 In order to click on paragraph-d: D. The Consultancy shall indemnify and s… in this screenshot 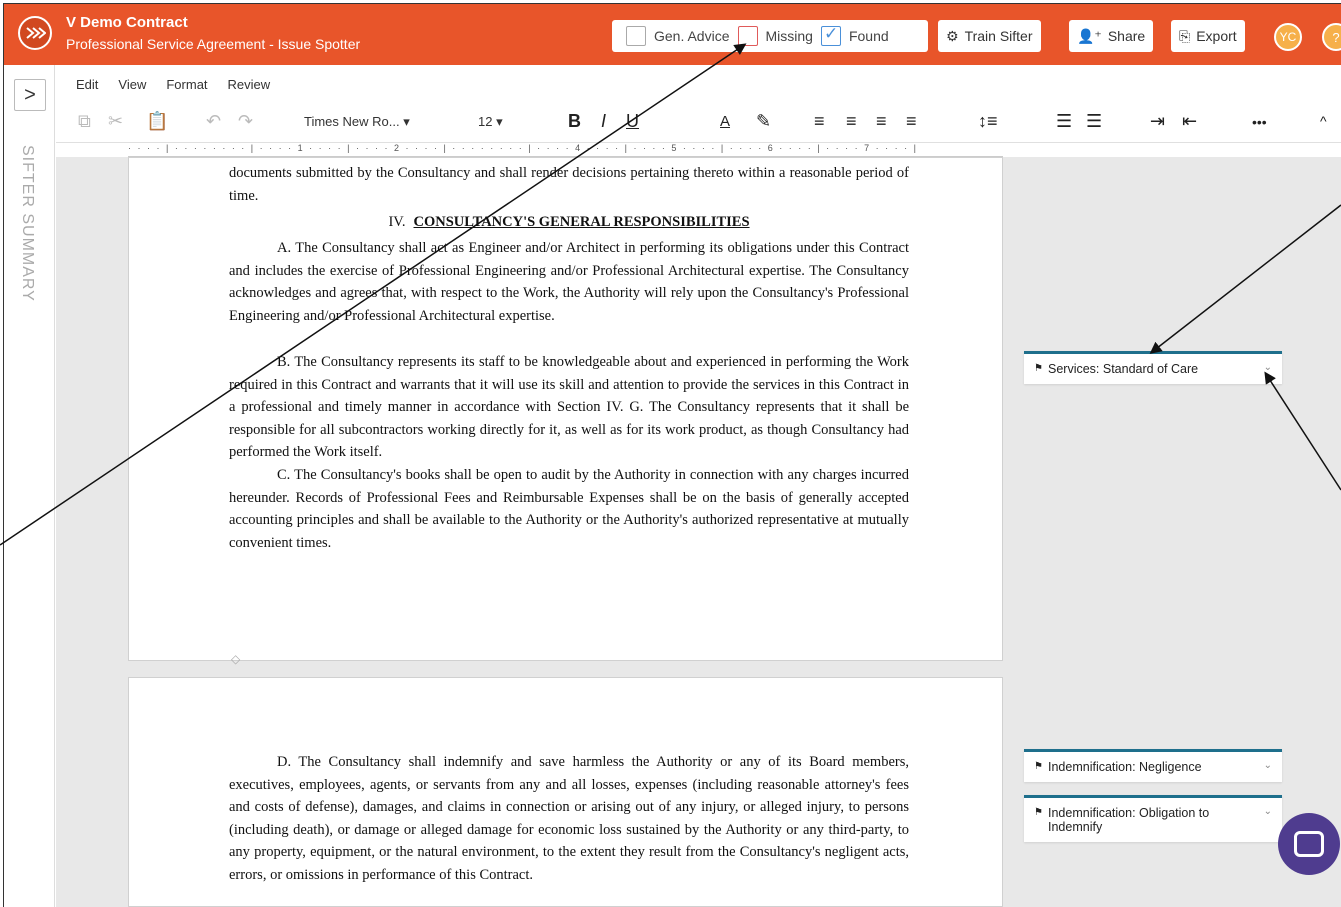, I will do `click(569, 818)`.